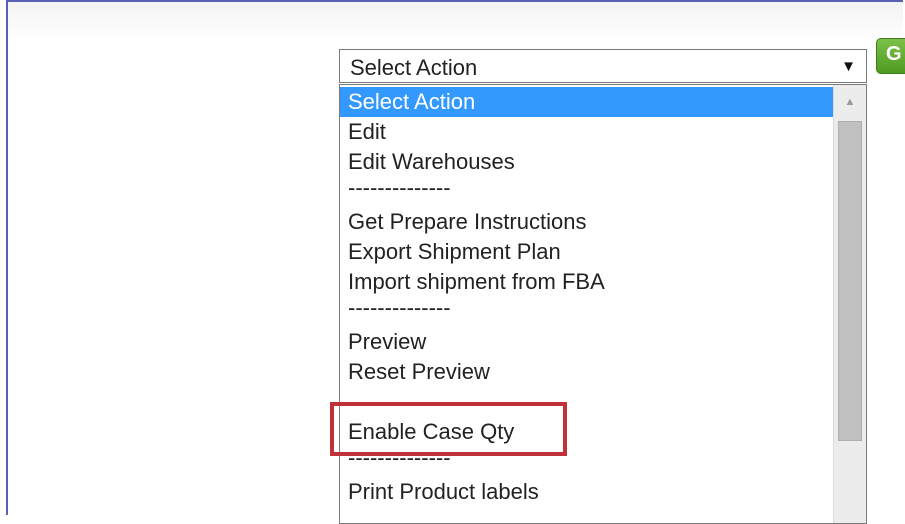 Image resolution: width=905 pixels, height=524 pixels. What do you see at coordinates (586, 342) in the screenshot?
I see `option-preview: Preview` at bounding box center [586, 342].